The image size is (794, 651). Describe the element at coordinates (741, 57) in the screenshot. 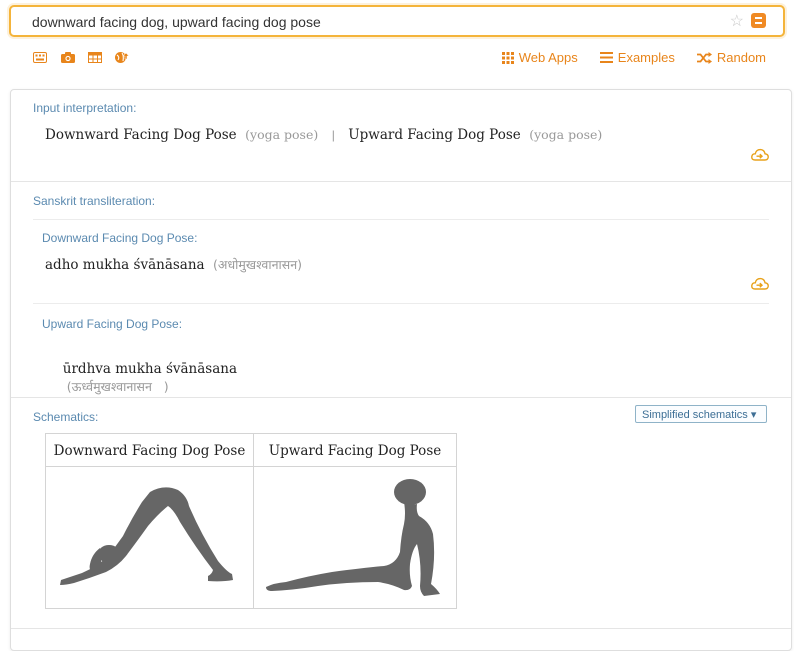

I see `random-label: Random` at that location.